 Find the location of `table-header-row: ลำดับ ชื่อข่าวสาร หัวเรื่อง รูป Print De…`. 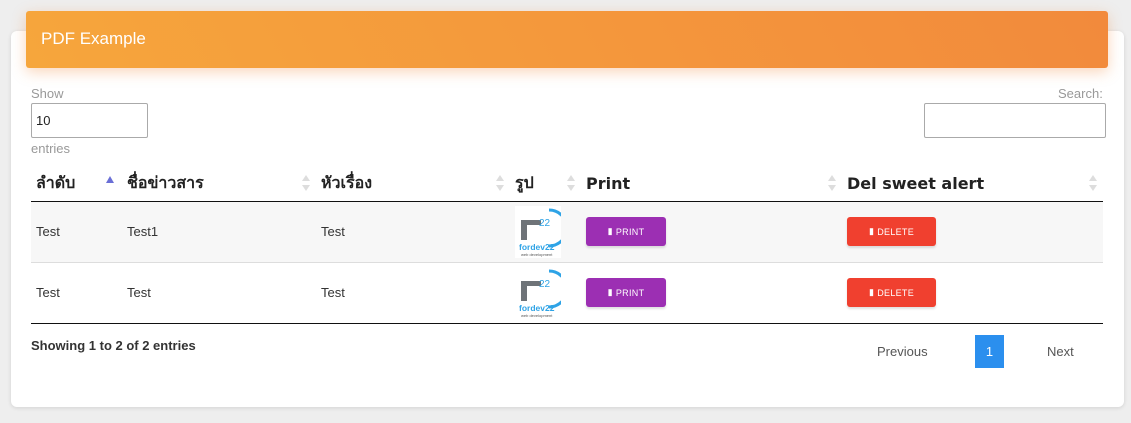

table-header-row: ลำดับ ชื่อข่าวสาร หัวเรื่อง รูป Print De… is located at coordinates (567, 184).